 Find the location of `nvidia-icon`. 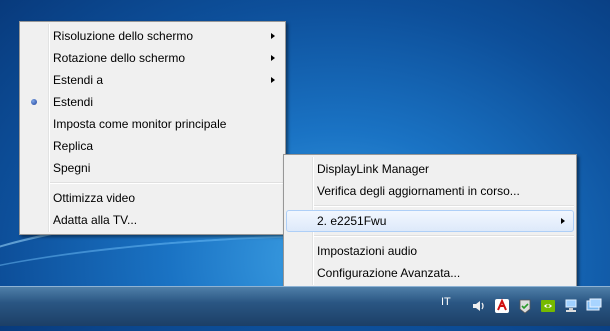

nvidia-icon is located at coordinates (548, 306).